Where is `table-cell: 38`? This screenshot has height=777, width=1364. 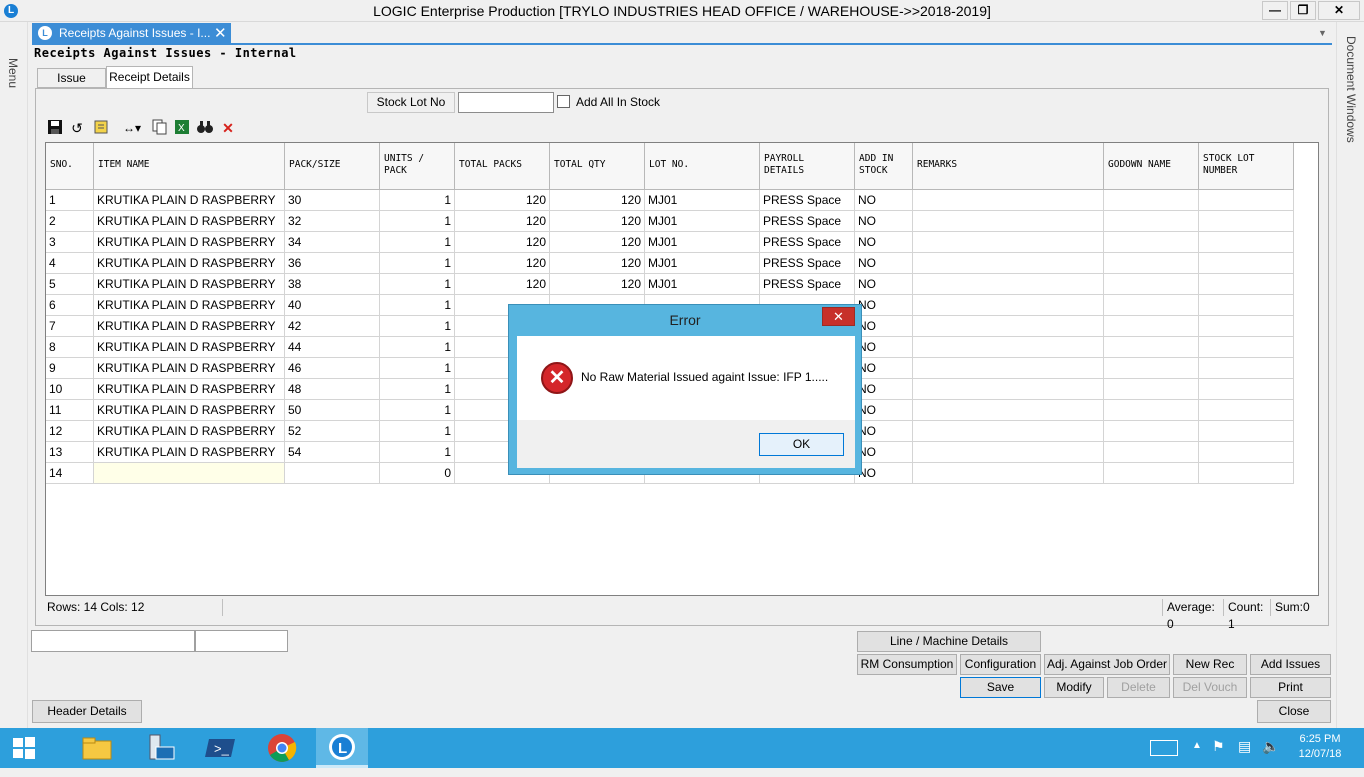
table-cell: 38 is located at coordinates (332, 284).